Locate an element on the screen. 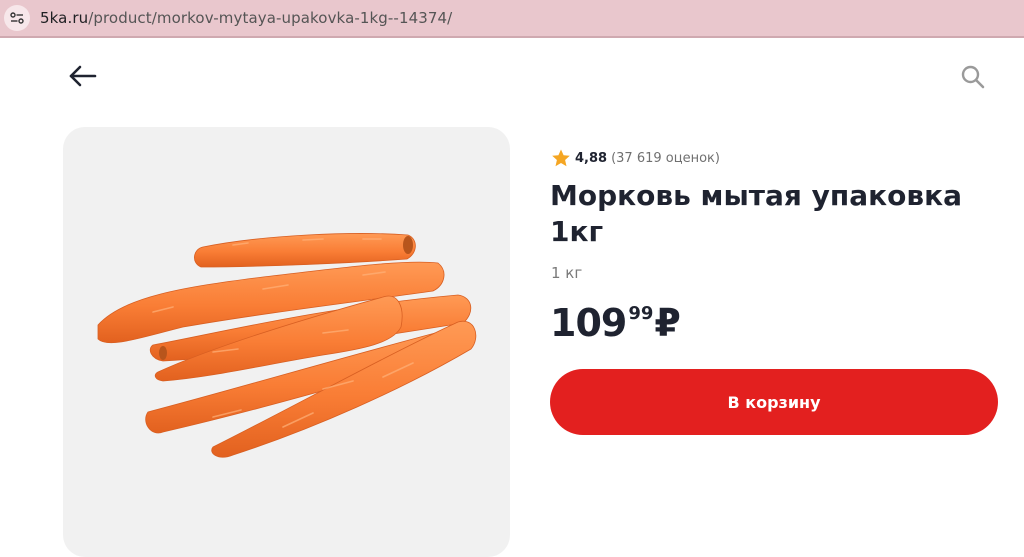 The image size is (1024, 557). search-icon is located at coordinates (973, 77).